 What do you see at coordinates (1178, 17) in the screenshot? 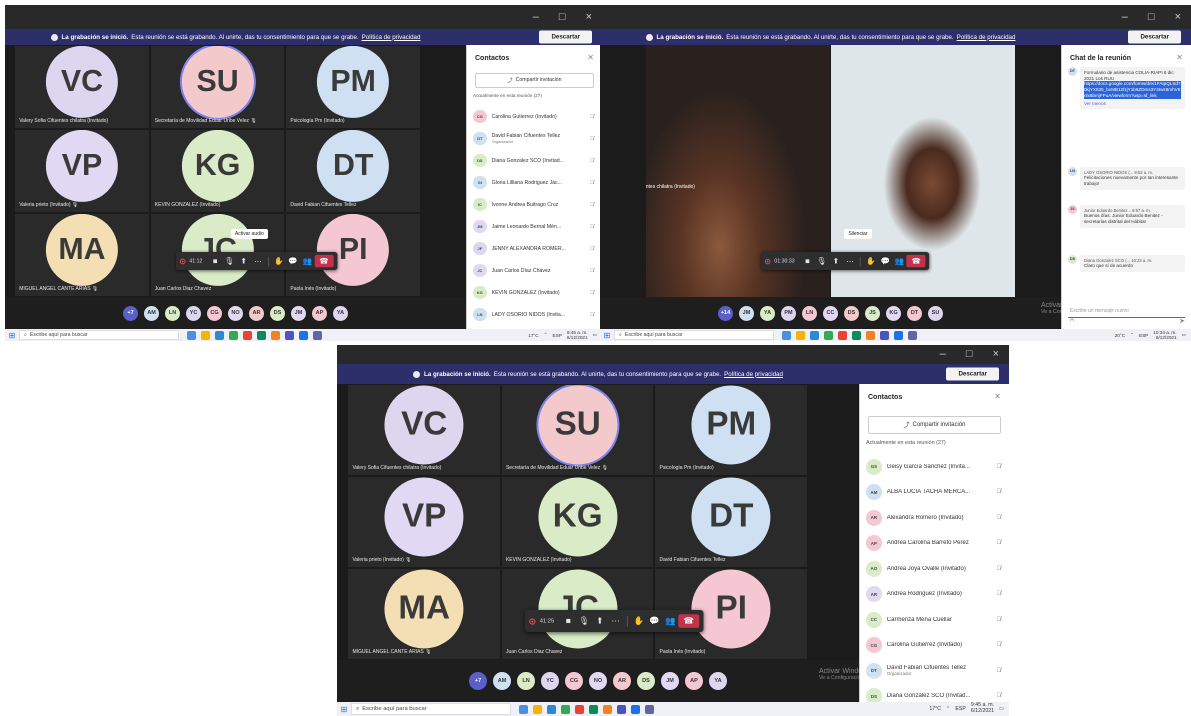
I see `close-window-button: ×` at bounding box center [1178, 17].